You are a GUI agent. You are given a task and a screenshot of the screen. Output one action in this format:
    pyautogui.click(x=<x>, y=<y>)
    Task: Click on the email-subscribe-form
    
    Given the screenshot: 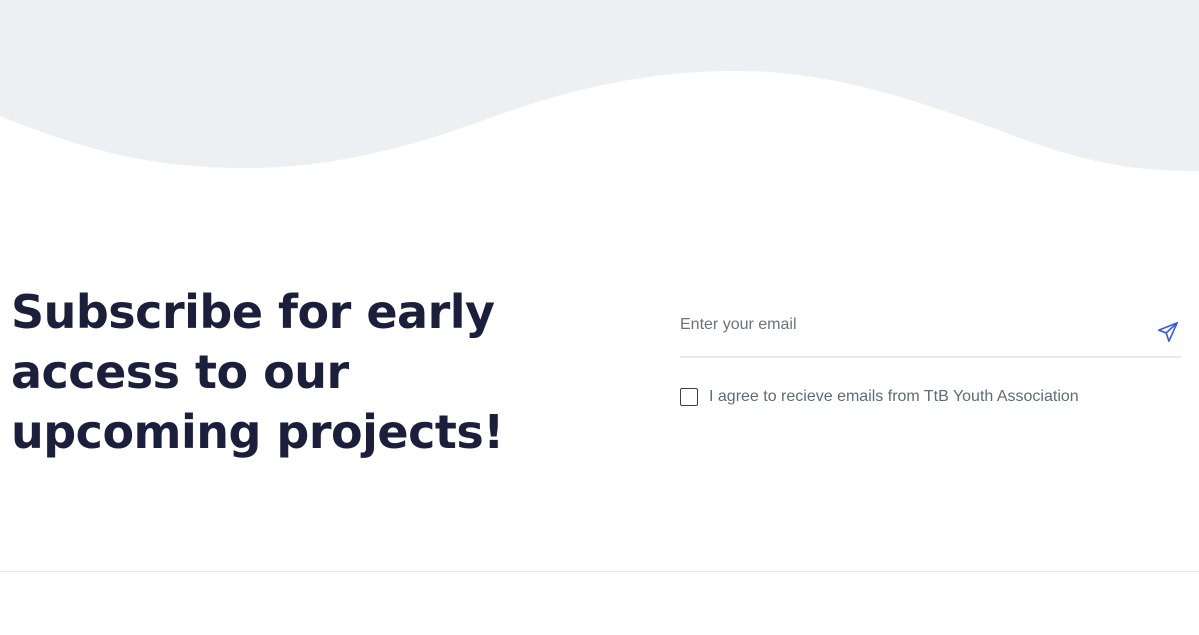 What is the action you would take?
    pyautogui.click(x=930, y=332)
    